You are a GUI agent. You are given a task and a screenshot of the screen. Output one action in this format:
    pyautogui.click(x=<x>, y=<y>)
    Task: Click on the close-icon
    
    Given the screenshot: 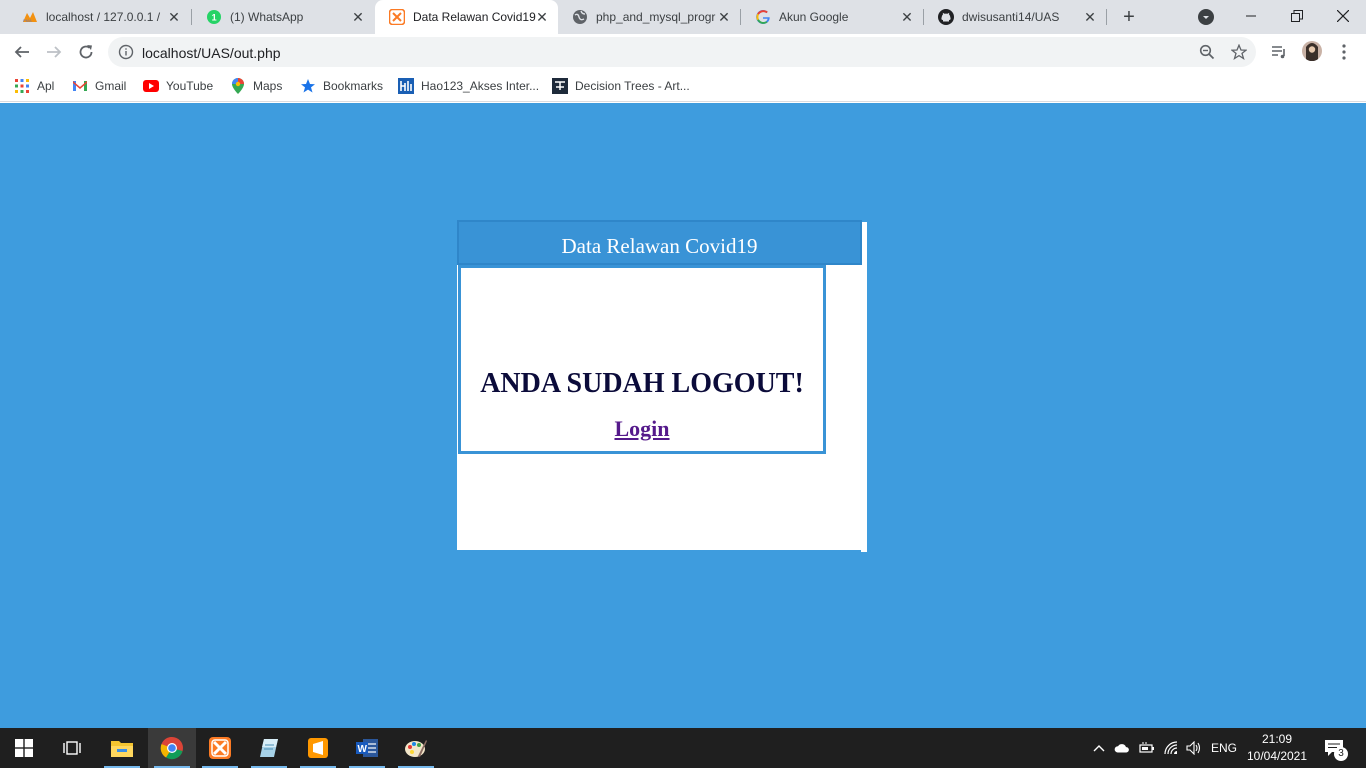 What is the action you would take?
    pyautogui.click(x=1343, y=16)
    